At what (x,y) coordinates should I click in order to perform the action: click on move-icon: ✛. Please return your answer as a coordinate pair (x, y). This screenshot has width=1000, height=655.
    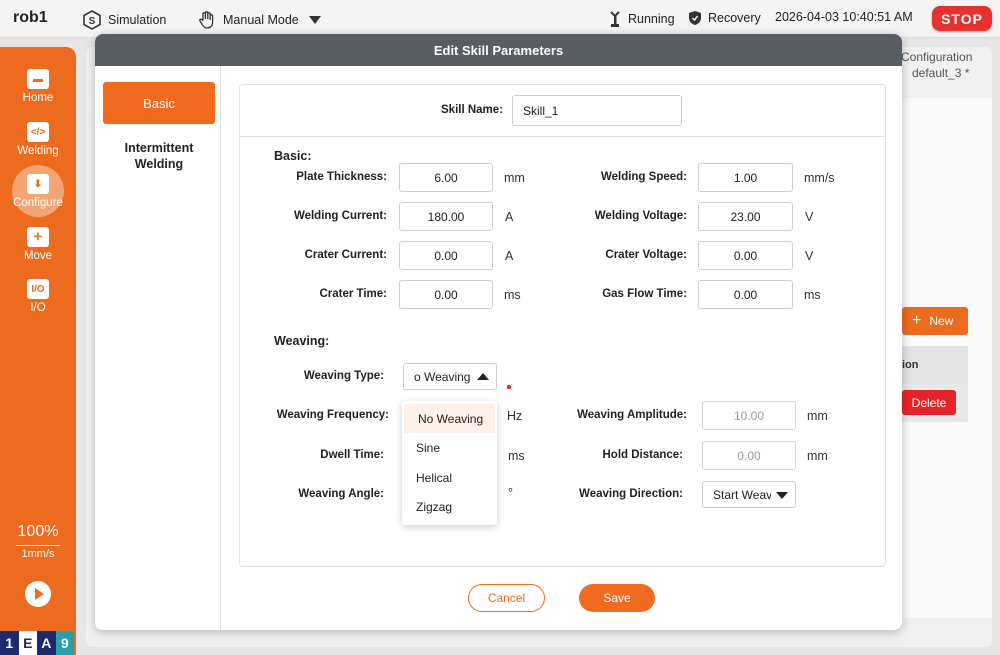
    Looking at the image, I should click on (38, 237).